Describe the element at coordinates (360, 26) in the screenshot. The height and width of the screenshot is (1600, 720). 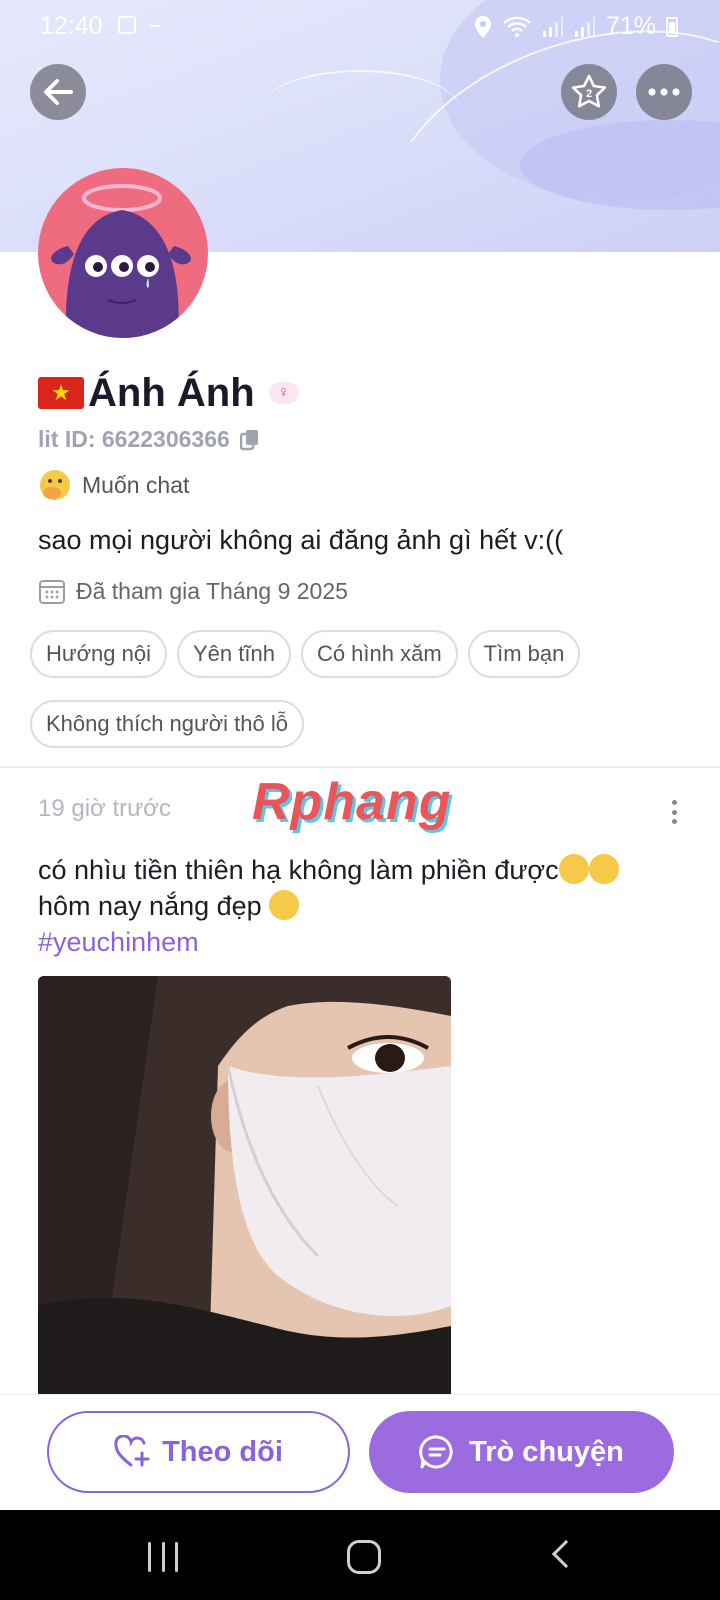
I see `status-bar: 12:40 71%` at that location.